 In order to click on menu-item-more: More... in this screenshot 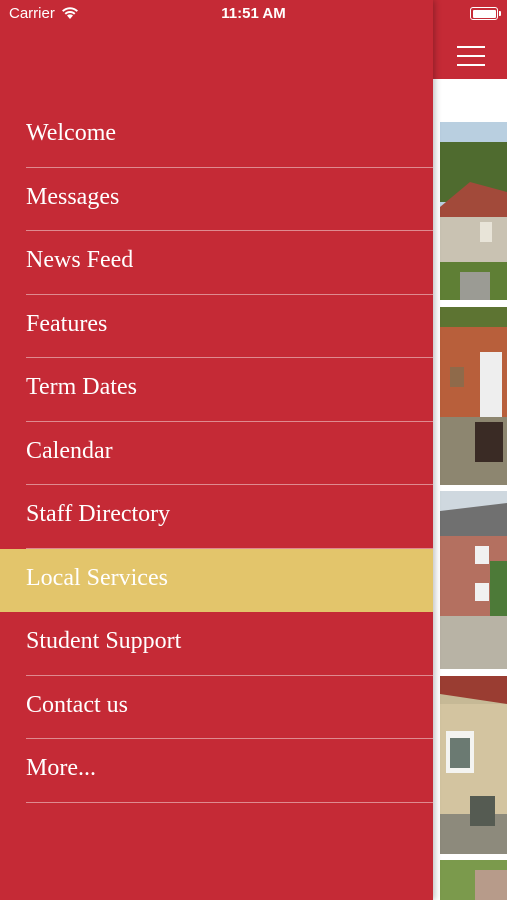, I will do `click(216, 771)`.